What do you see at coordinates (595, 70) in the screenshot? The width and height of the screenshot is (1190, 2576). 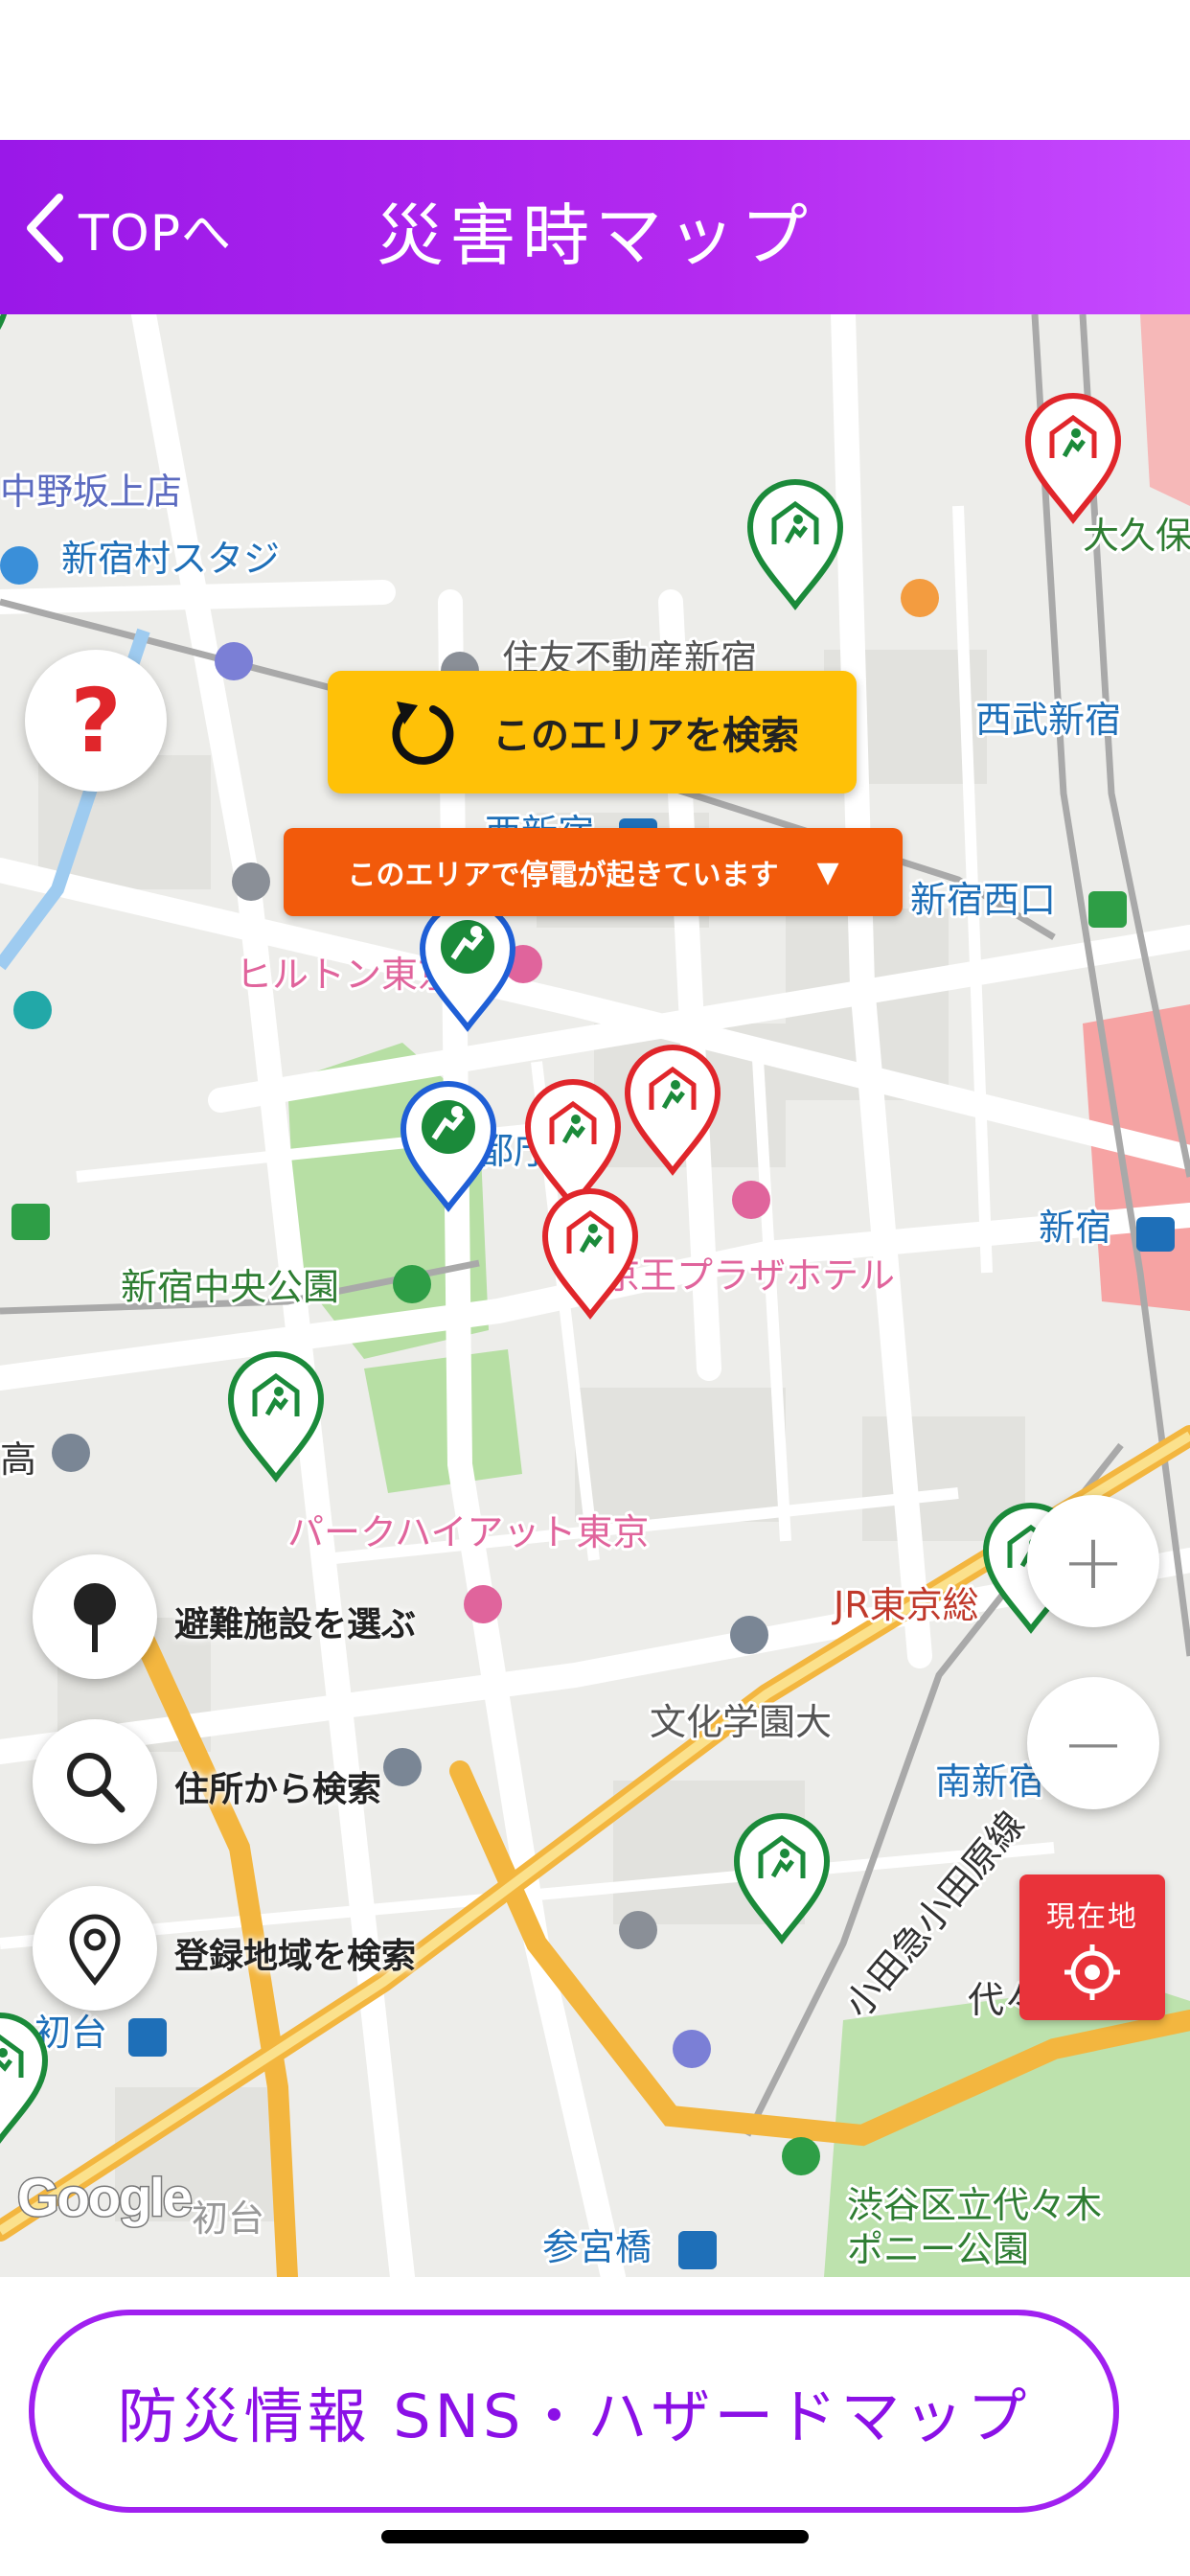 I see `status-bar` at bounding box center [595, 70].